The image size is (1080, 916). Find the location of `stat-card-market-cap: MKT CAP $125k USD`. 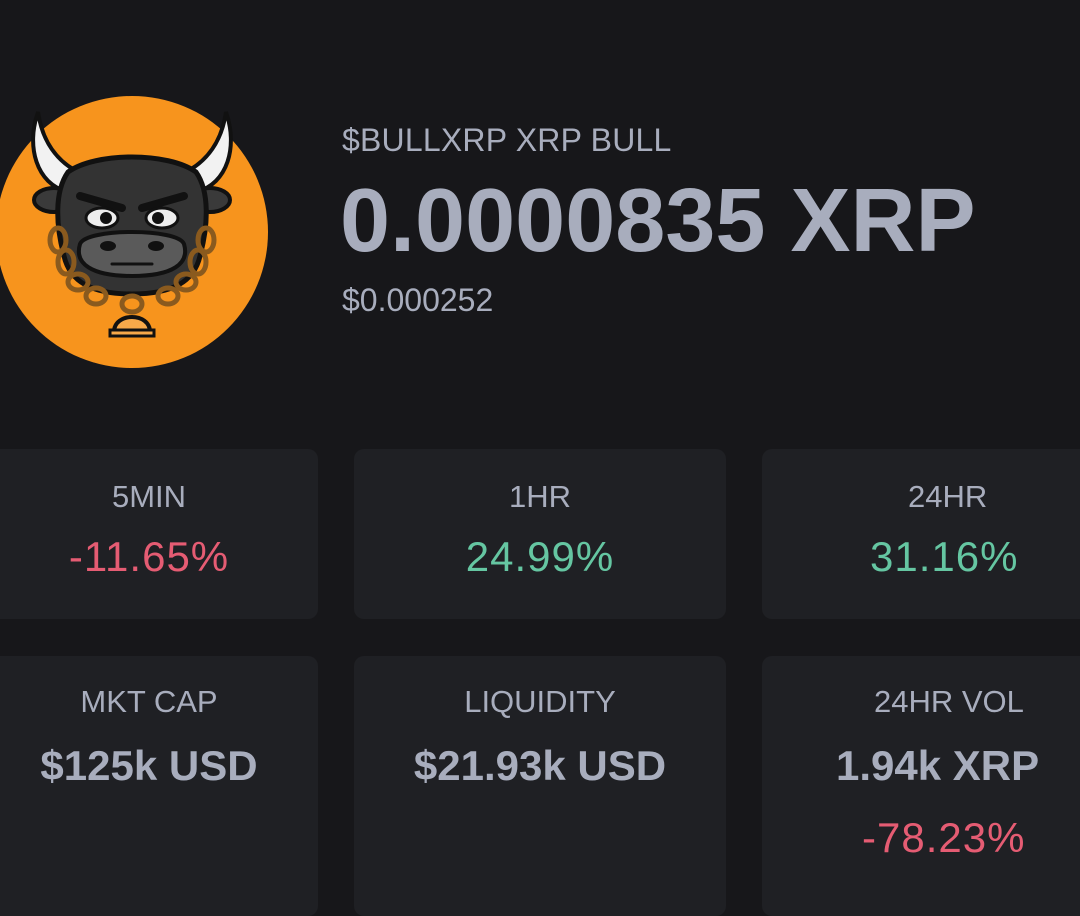

stat-card-market-cap: MKT CAP $125k USD is located at coordinates (159, 786).